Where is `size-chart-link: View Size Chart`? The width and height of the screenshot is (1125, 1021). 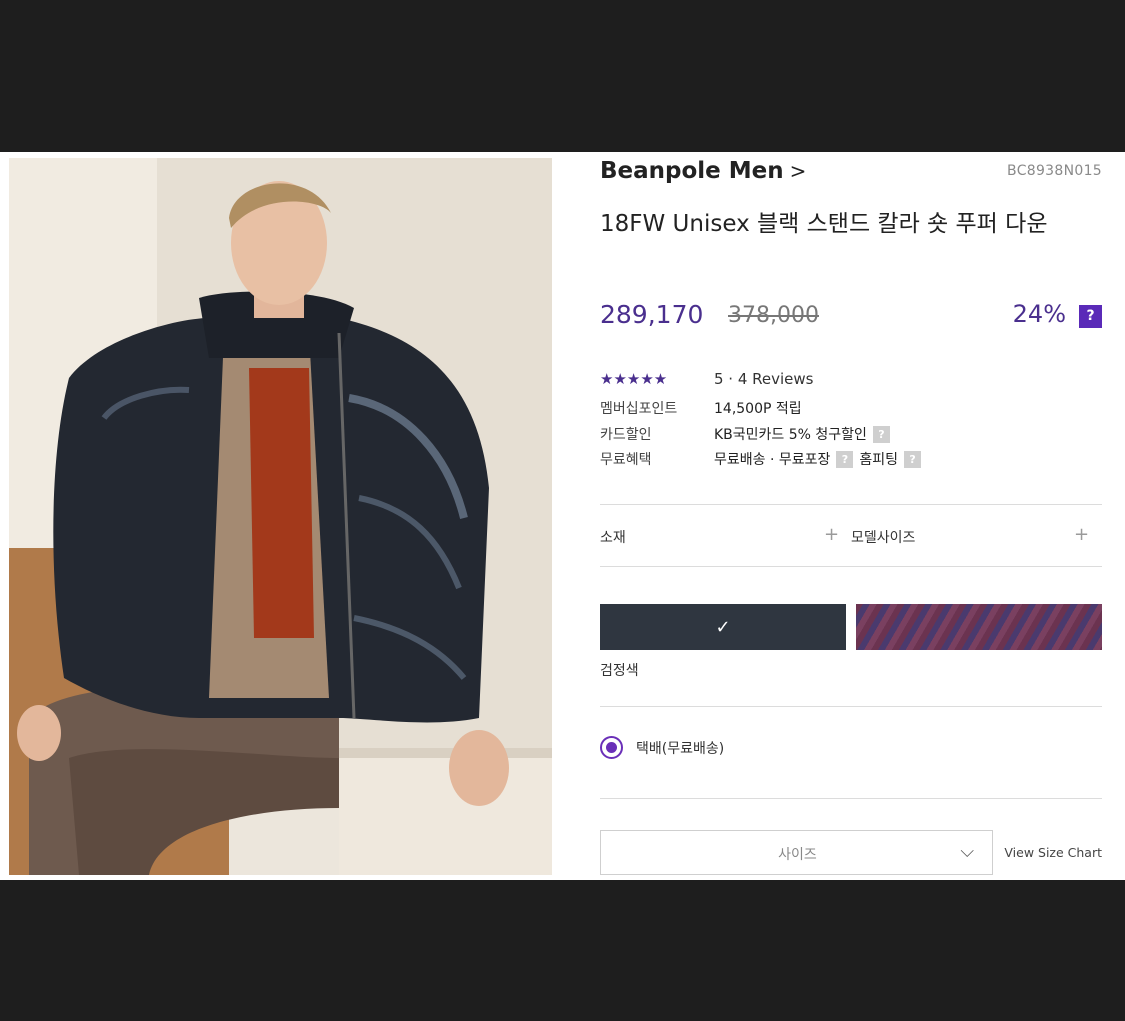
size-chart-link: View Size Chart is located at coordinates (1053, 852).